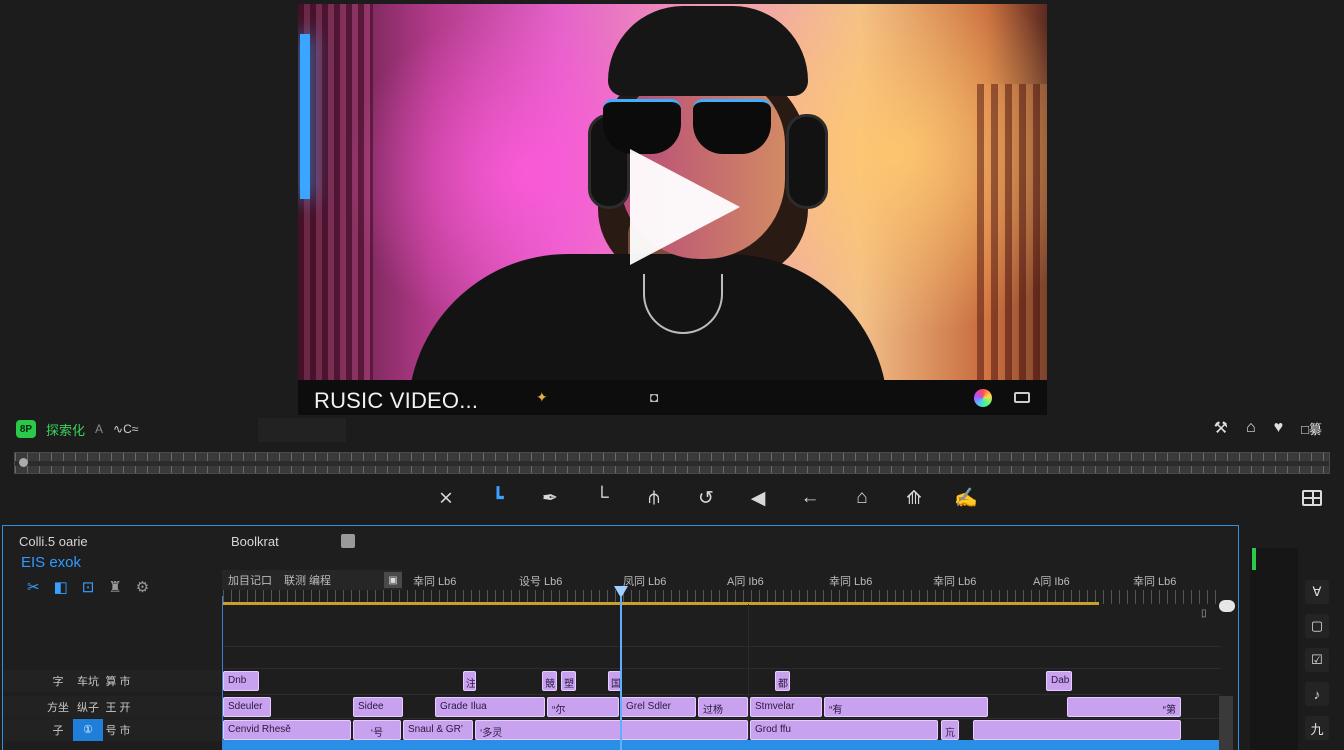  What do you see at coordinates (1059, 681) in the screenshot?
I see `clip: Dab` at bounding box center [1059, 681].